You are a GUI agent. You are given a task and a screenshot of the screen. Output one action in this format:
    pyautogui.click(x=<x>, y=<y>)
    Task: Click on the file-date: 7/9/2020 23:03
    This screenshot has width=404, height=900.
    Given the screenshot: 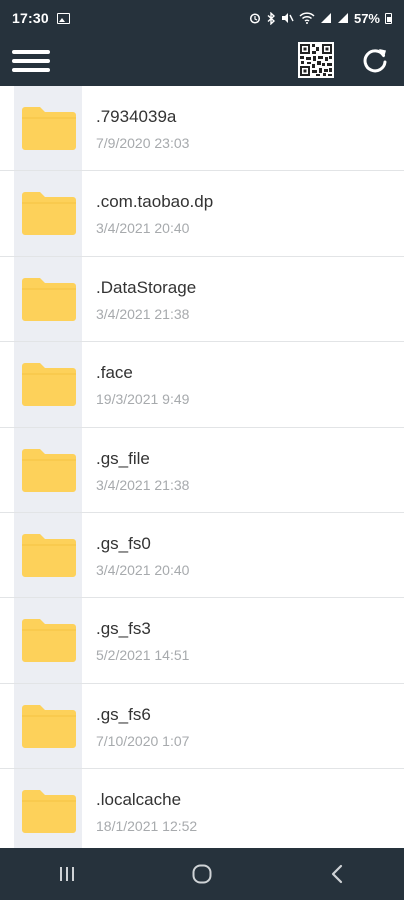 What is the action you would take?
    pyautogui.click(x=143, y=143)
    